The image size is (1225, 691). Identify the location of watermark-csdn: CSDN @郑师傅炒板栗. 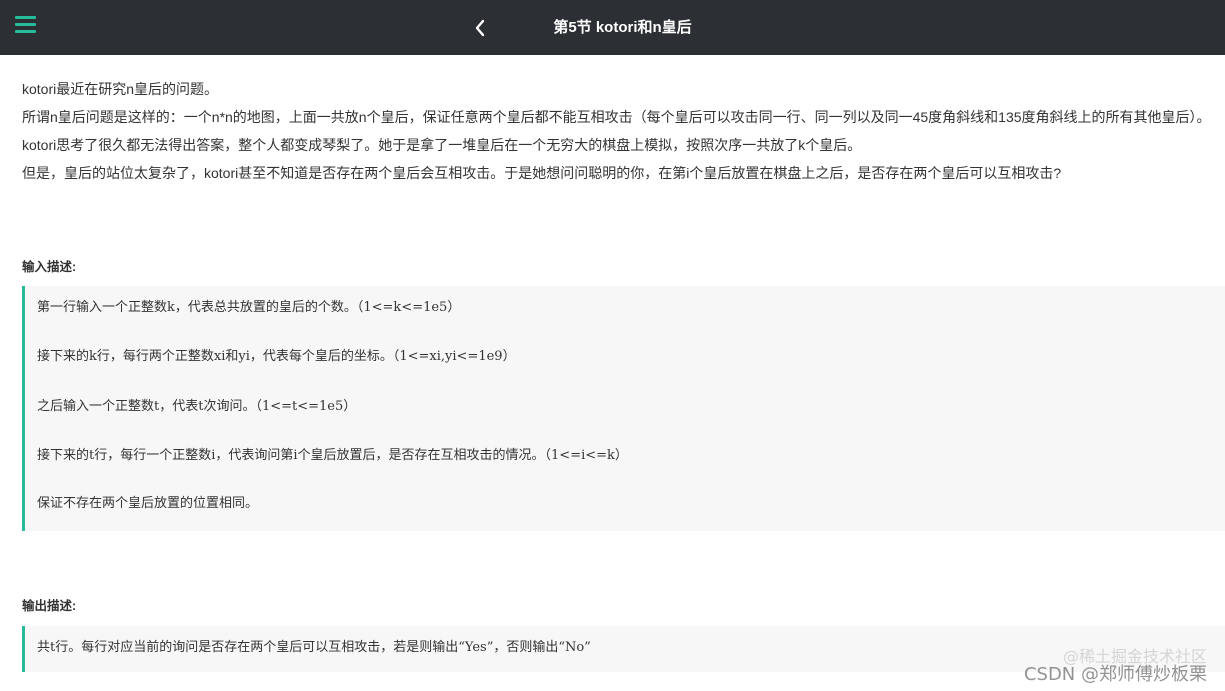
(1115, 674).